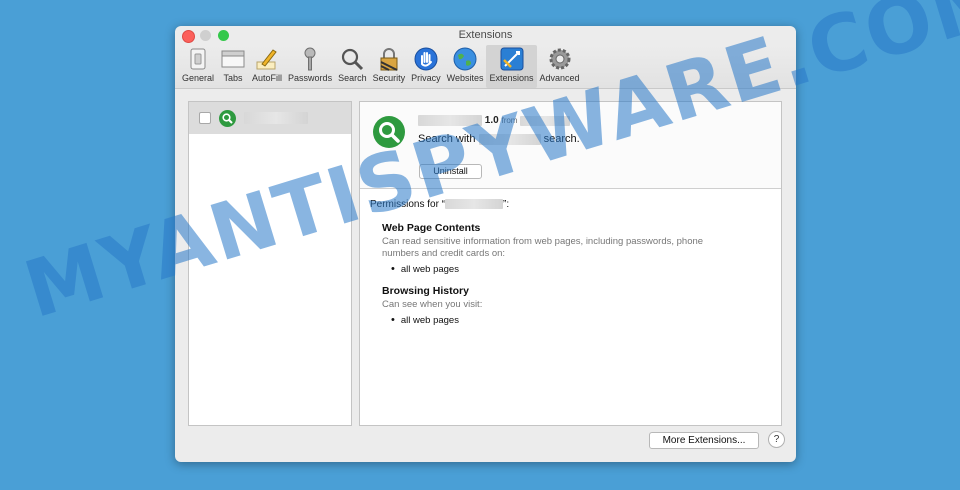  Describe the element at coordinates (233, 59) in the screenshot. I see `tabs-icon` at that location.